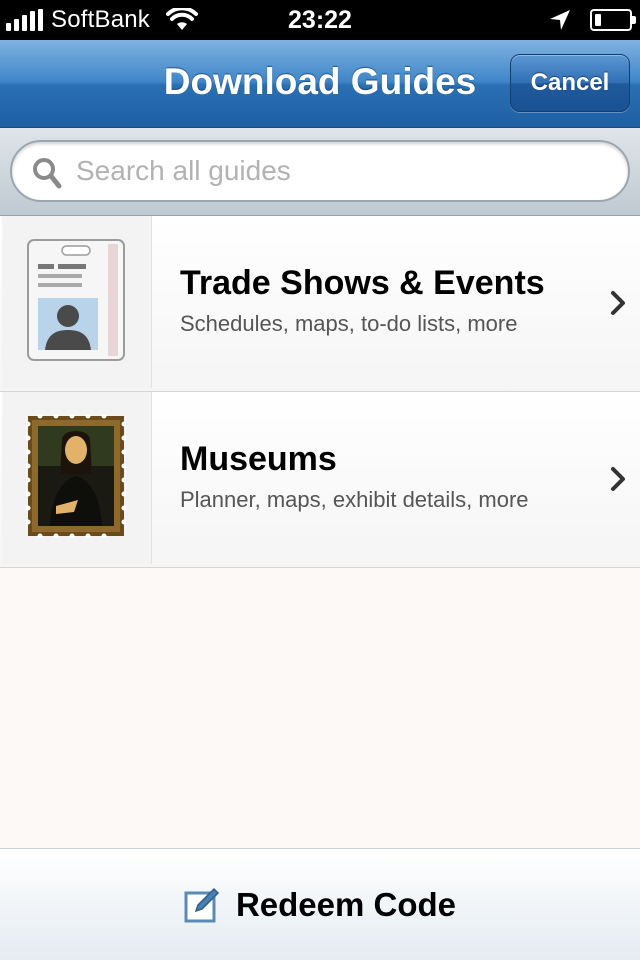  What do you see at coordinates (346, 904) in the screenshot?
I see `redeem-code-label: Redeem Code` at bounding box center [346, 904].